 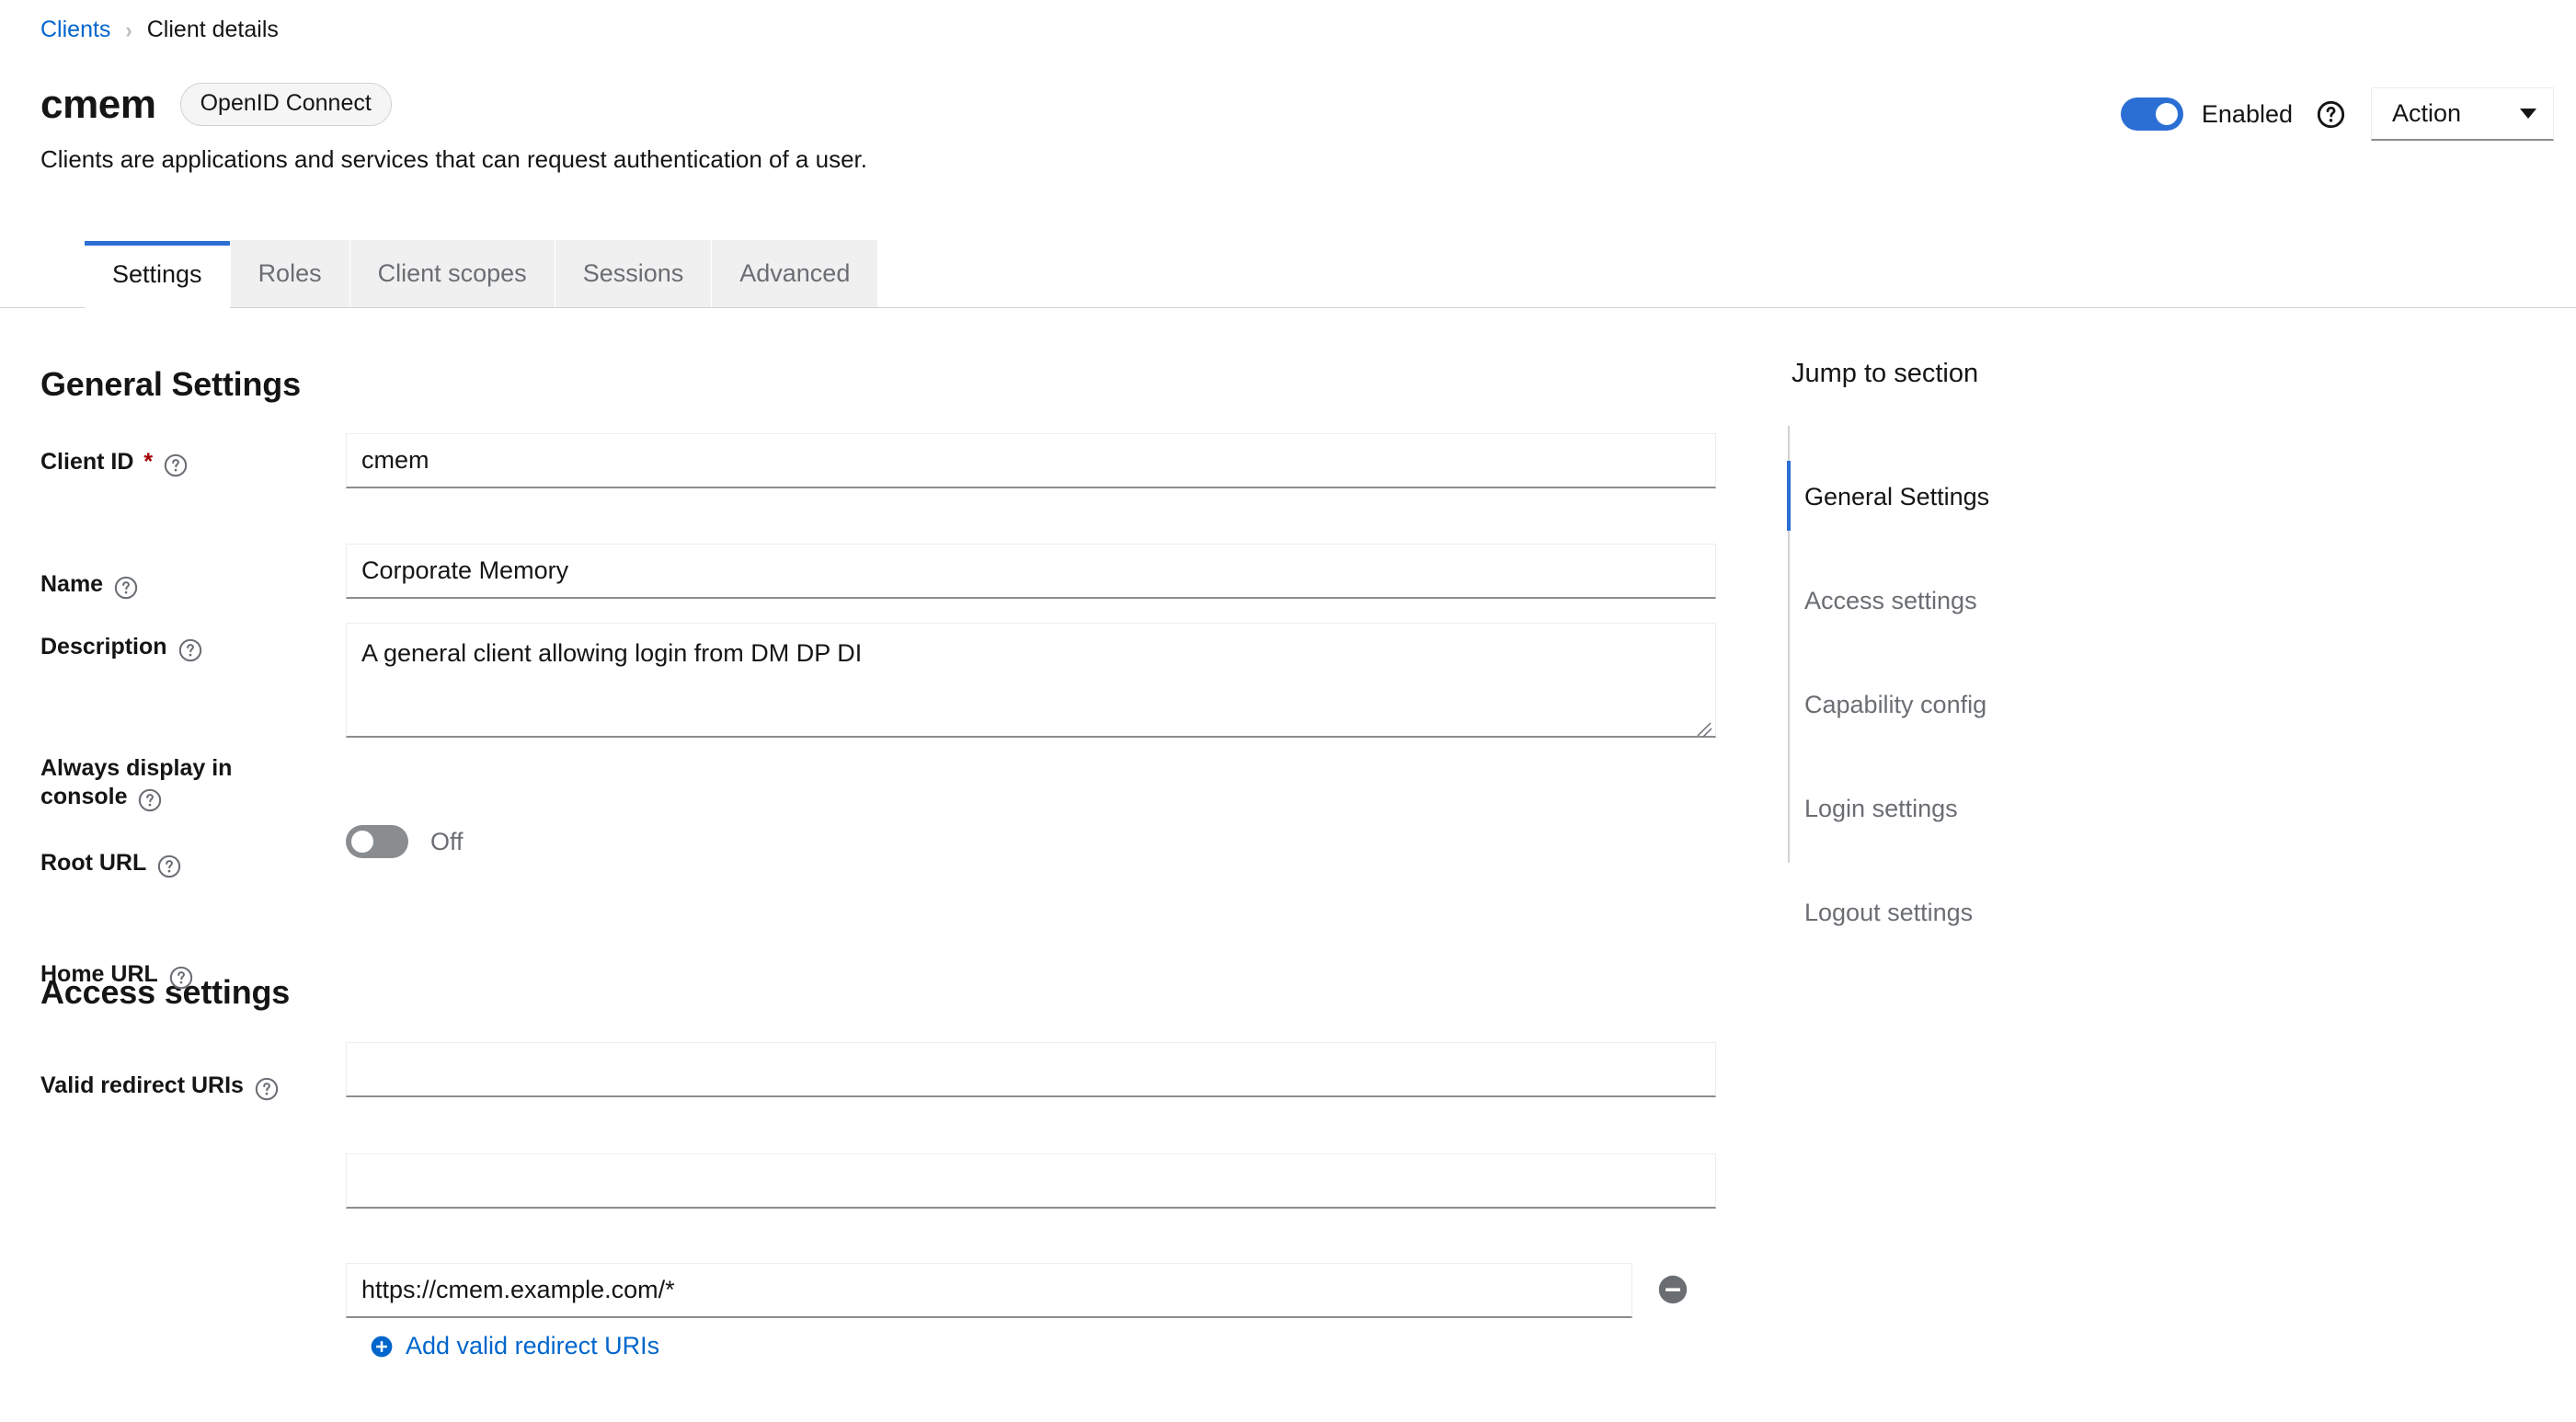 What do you see at coordinates (518, 1289) in the screenshot?
I see `valid-redirect-uris-value: https://cmem.example.com/*` at bounding box center [518, 1289].